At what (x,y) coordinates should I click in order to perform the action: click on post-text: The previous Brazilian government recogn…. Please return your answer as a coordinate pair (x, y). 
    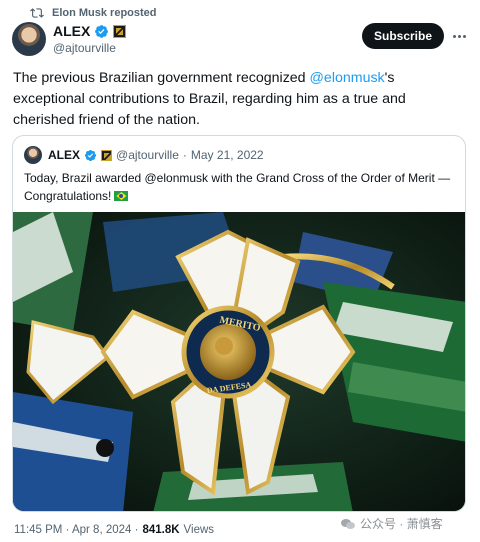
    Looking at the image, I should click on (240, 99).